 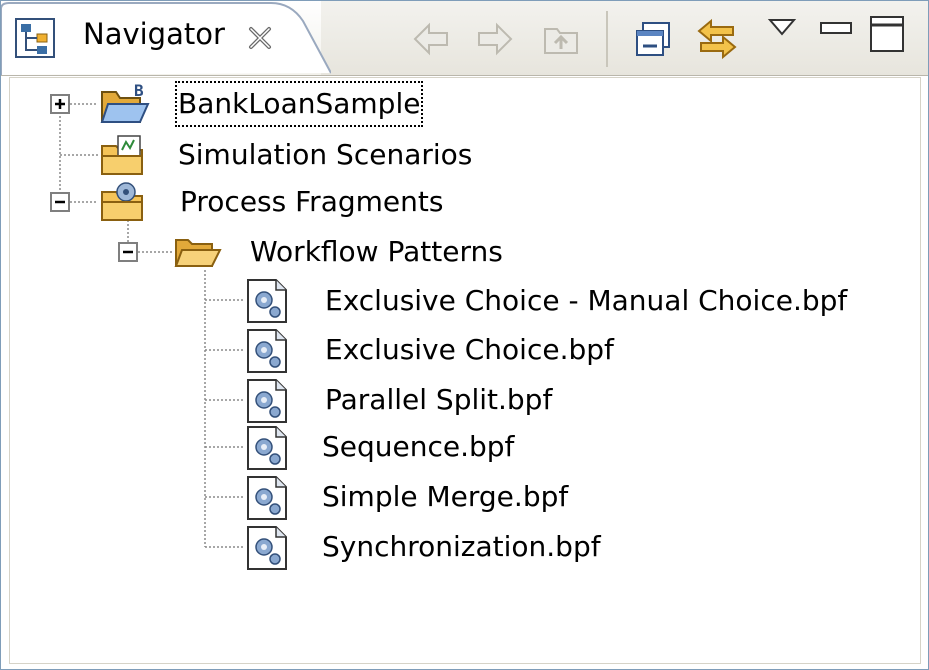 I want to click on tree-item-workflow-patterns: Workflow Patterns, so click(x=376, y=252).